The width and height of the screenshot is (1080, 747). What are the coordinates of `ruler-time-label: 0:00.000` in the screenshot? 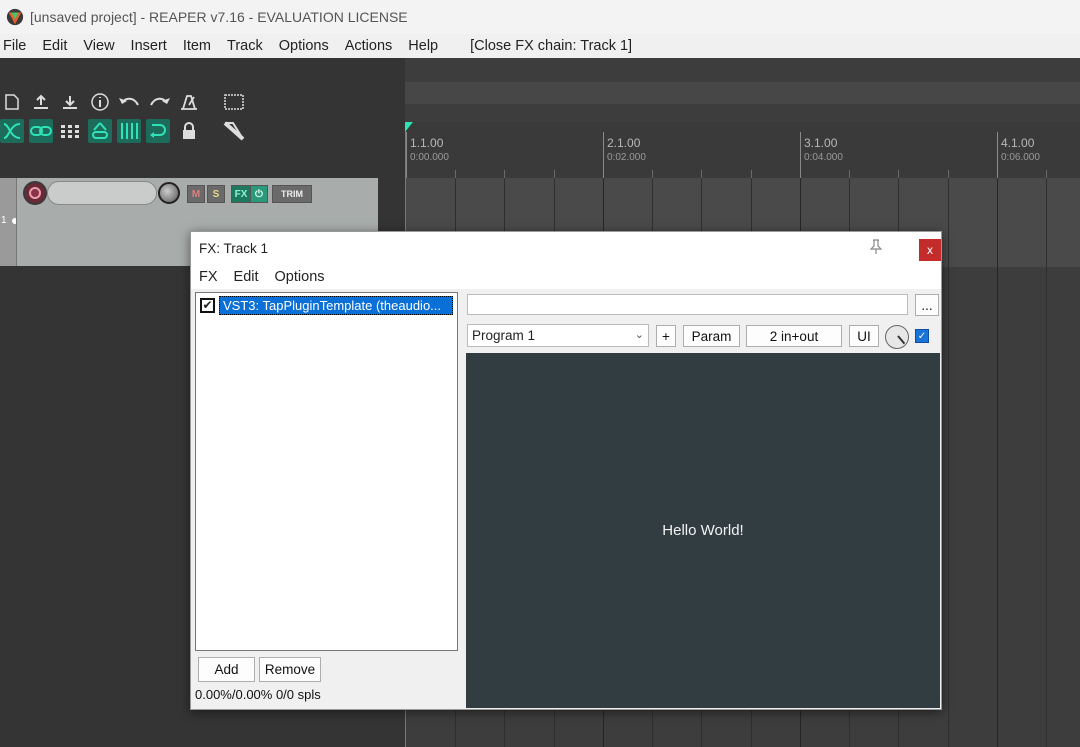 It's located at (429, 157).